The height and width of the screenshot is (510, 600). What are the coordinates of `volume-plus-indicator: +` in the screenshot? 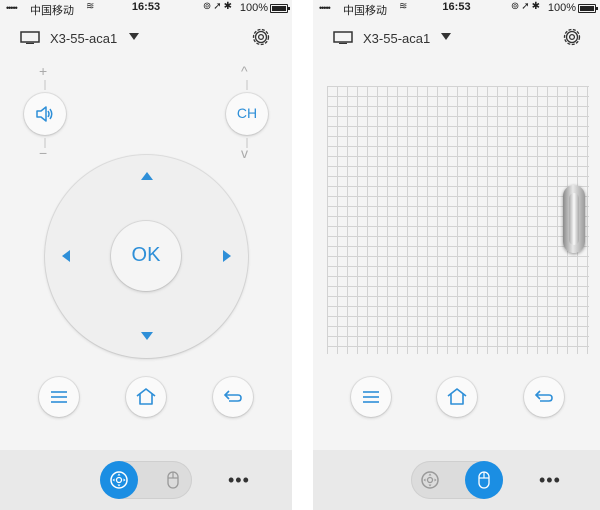 It's located at (43, 71).